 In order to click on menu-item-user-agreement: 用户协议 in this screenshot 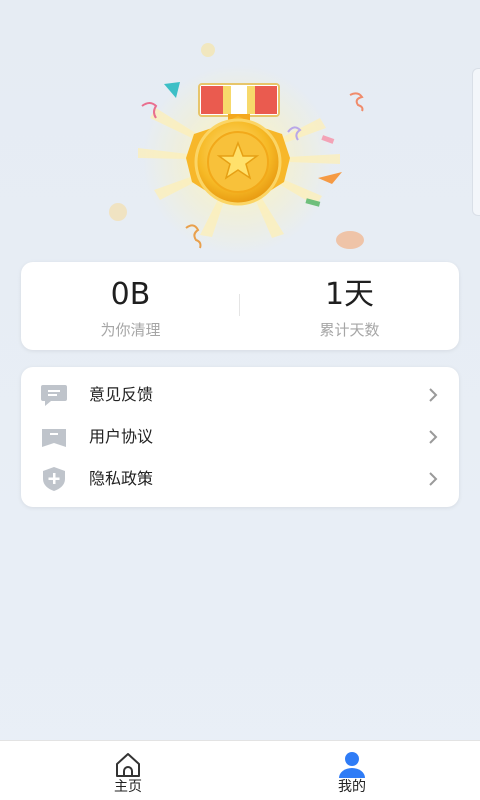, I will do `click(240, 437)`.